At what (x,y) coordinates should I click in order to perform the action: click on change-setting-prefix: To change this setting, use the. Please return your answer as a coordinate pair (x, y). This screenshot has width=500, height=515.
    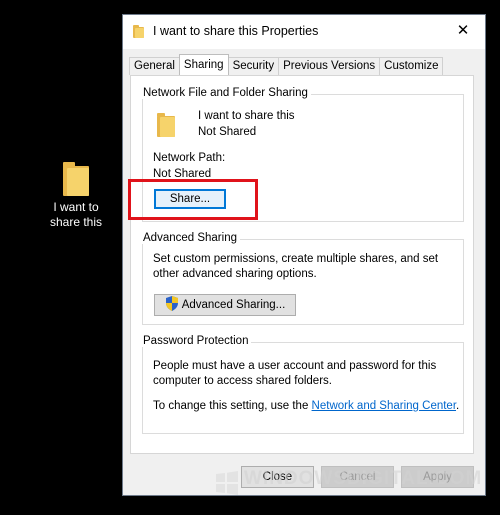
    Looking at the image, I should click on (232, 406).